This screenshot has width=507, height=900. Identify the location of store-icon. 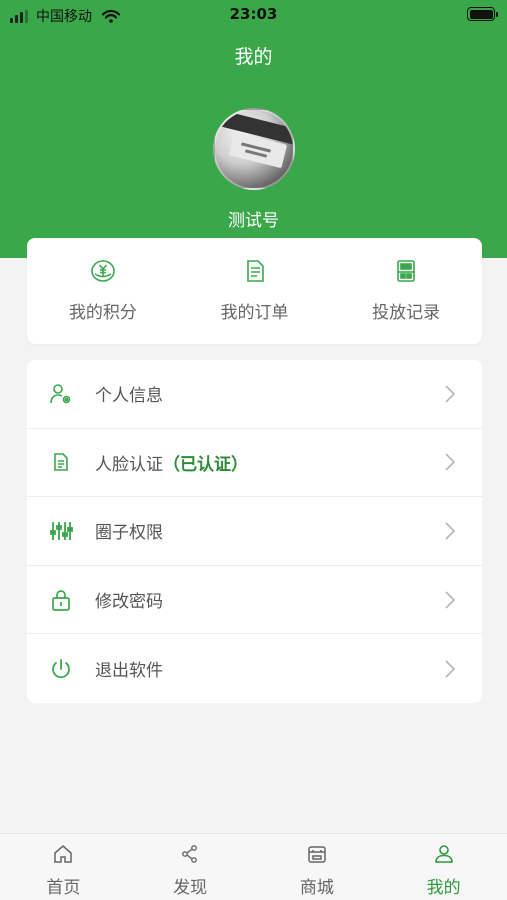
(317, 854).